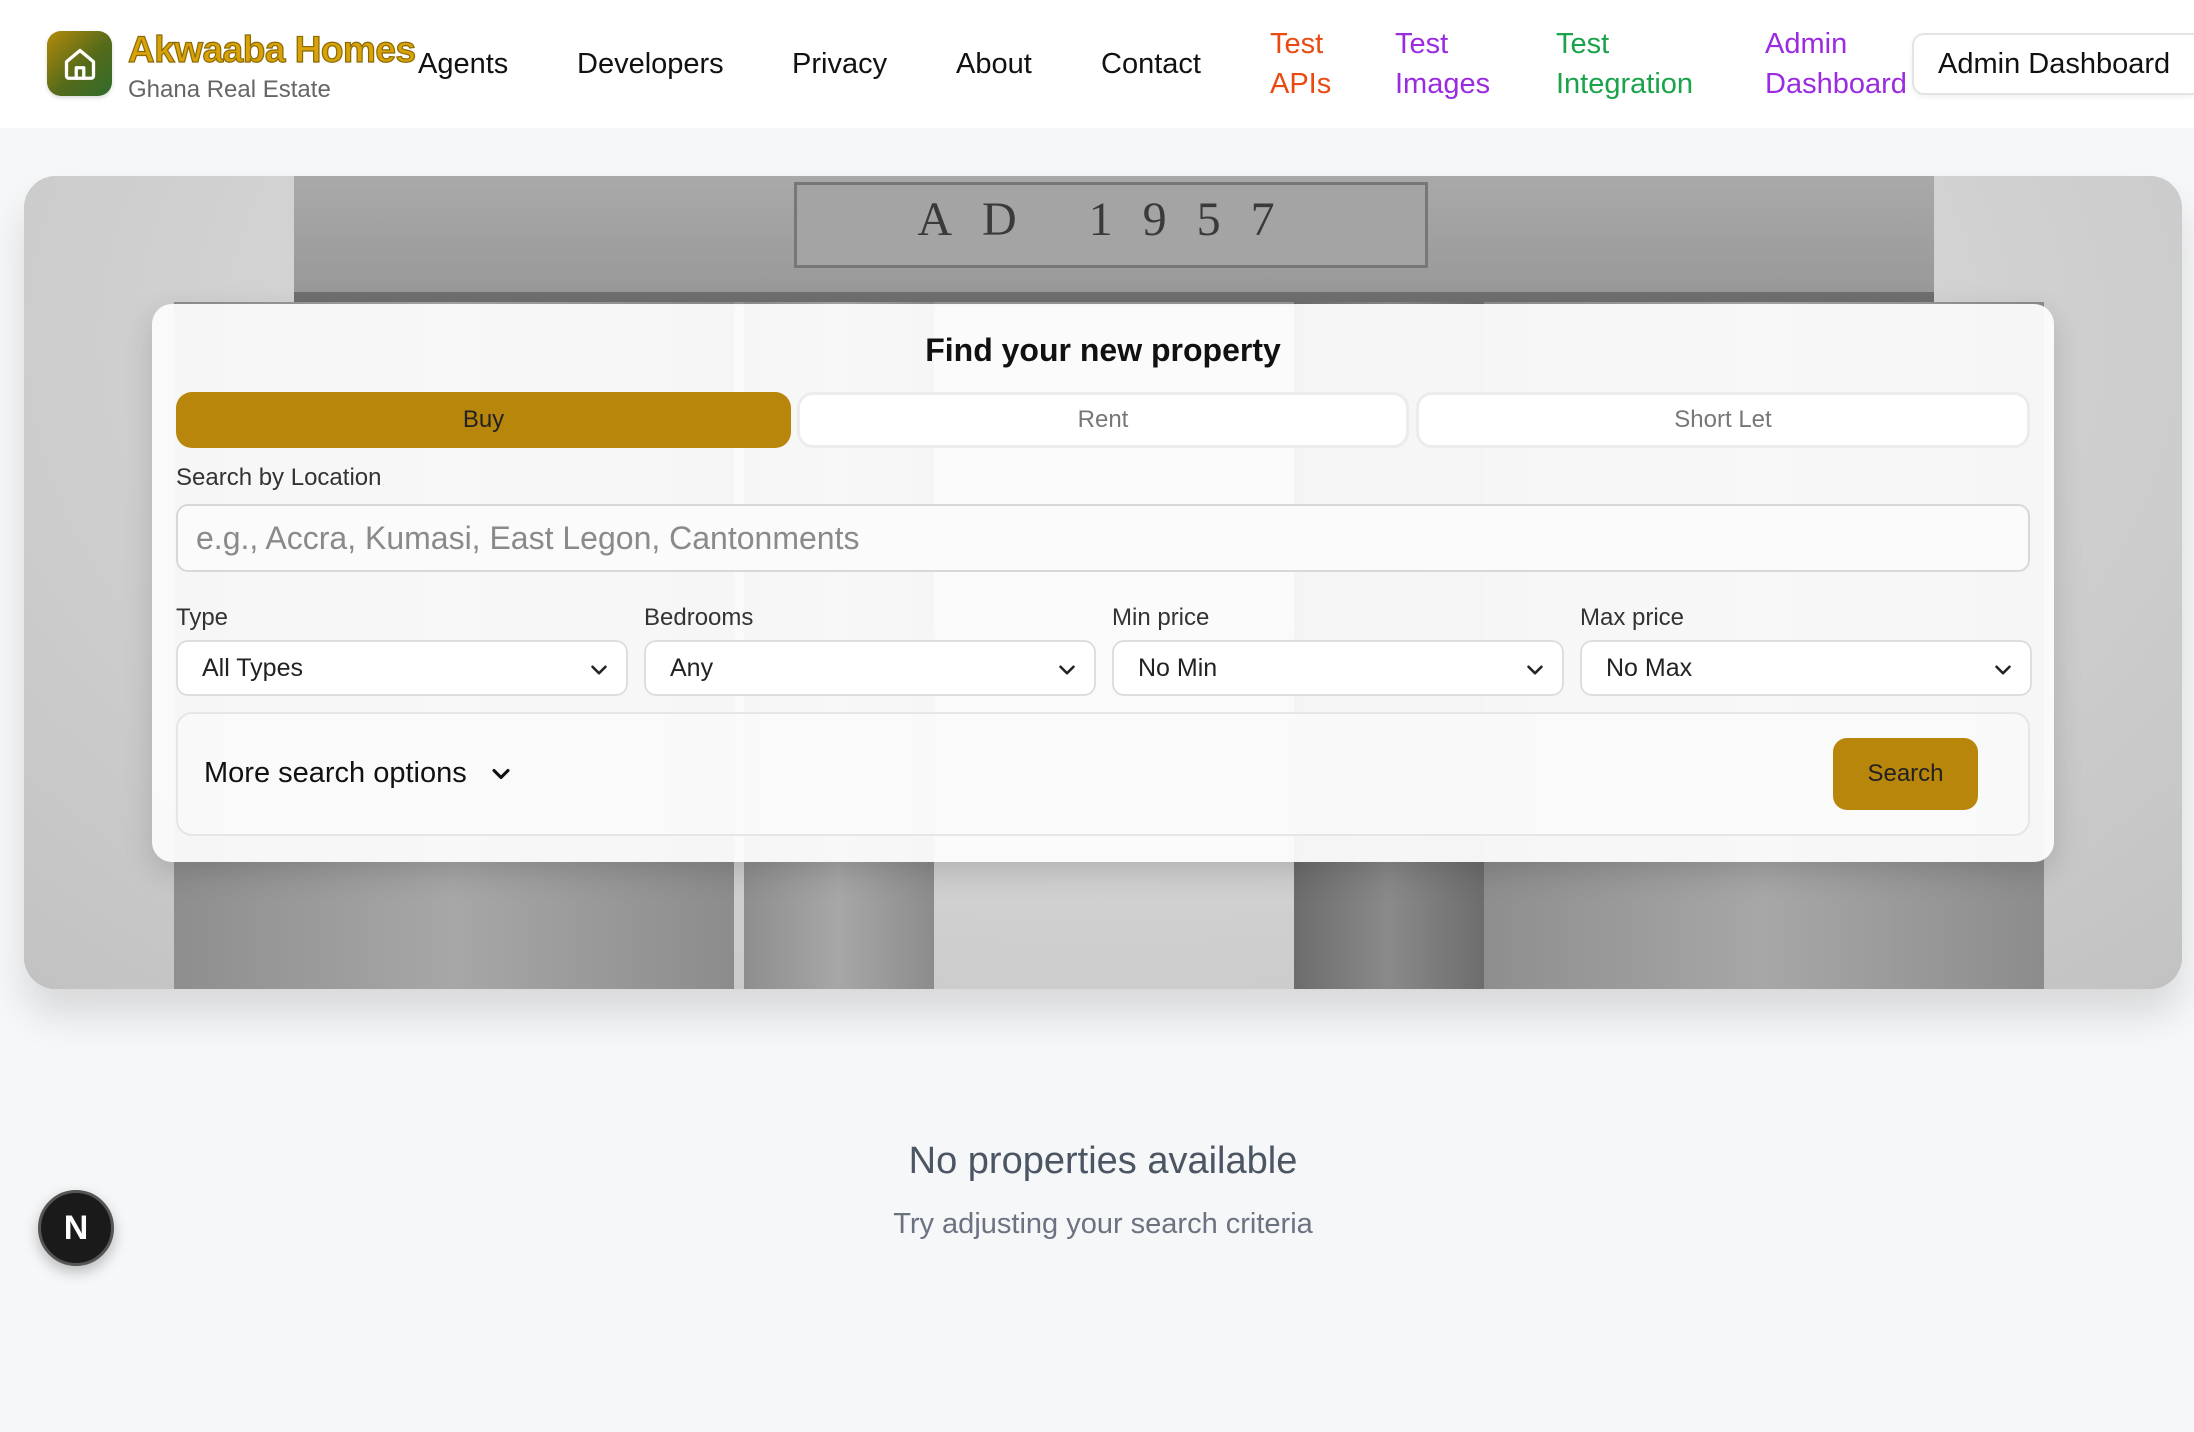 The width and height of the screenshot is (2194, 1432). What do you see at coordinates (1114, 297) in the screenshot?
I see `monument-ledge` at bounding box center [1114, 297].